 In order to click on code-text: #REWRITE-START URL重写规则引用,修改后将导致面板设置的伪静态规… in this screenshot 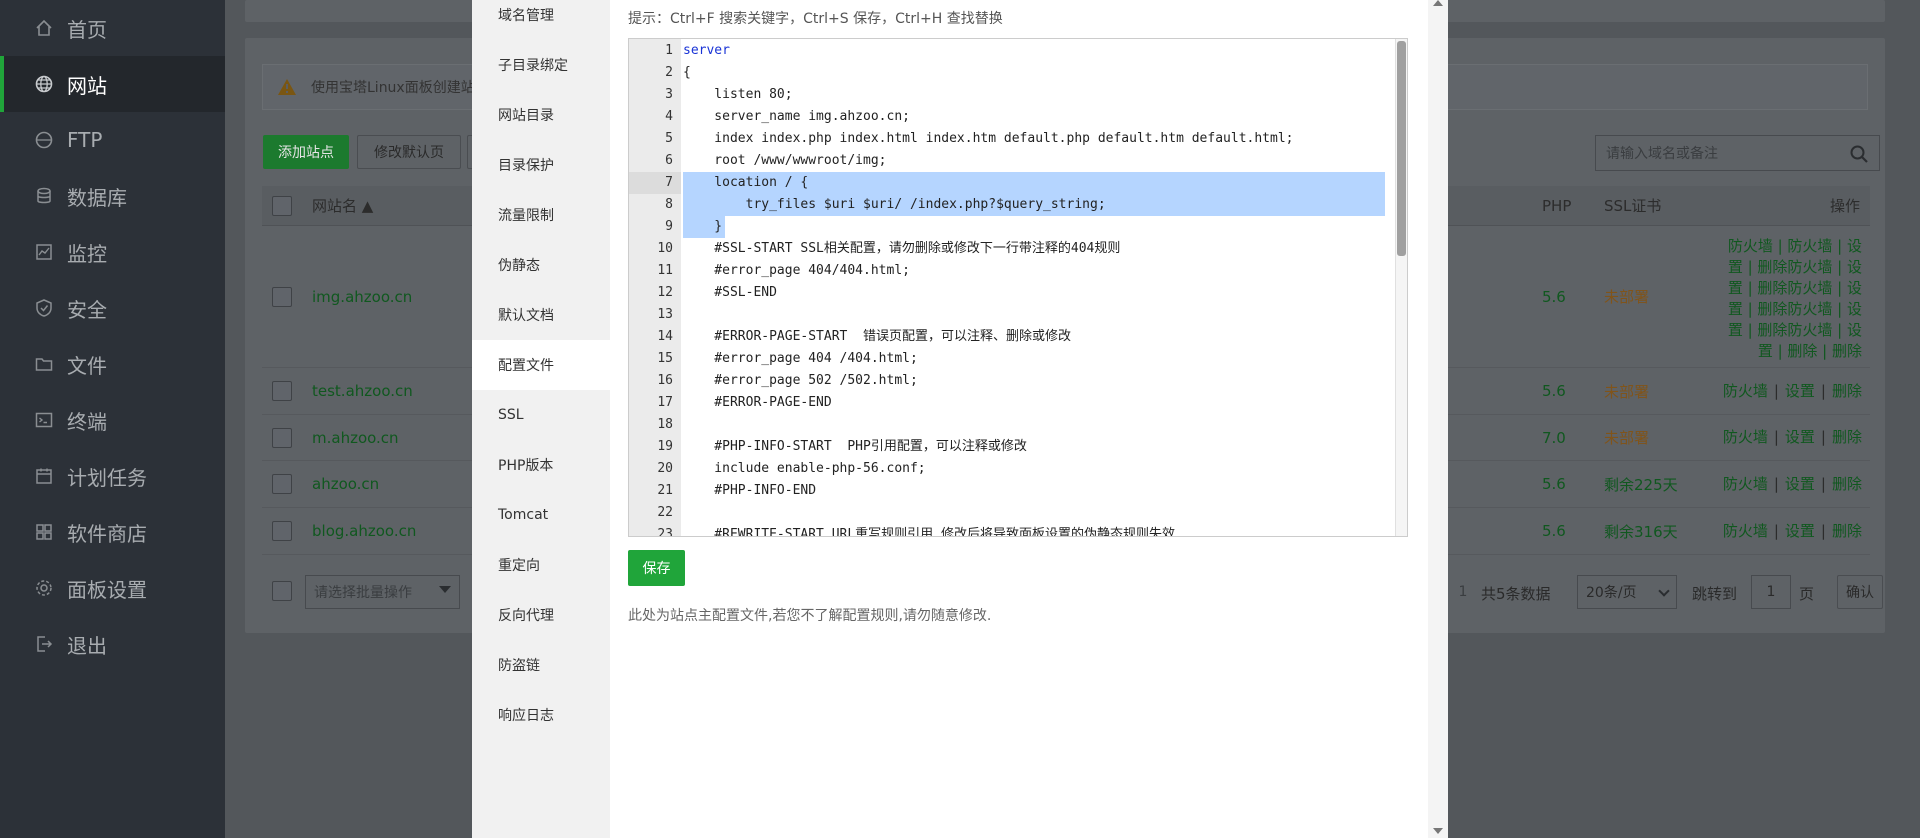, I will do `click(929, 532)`.